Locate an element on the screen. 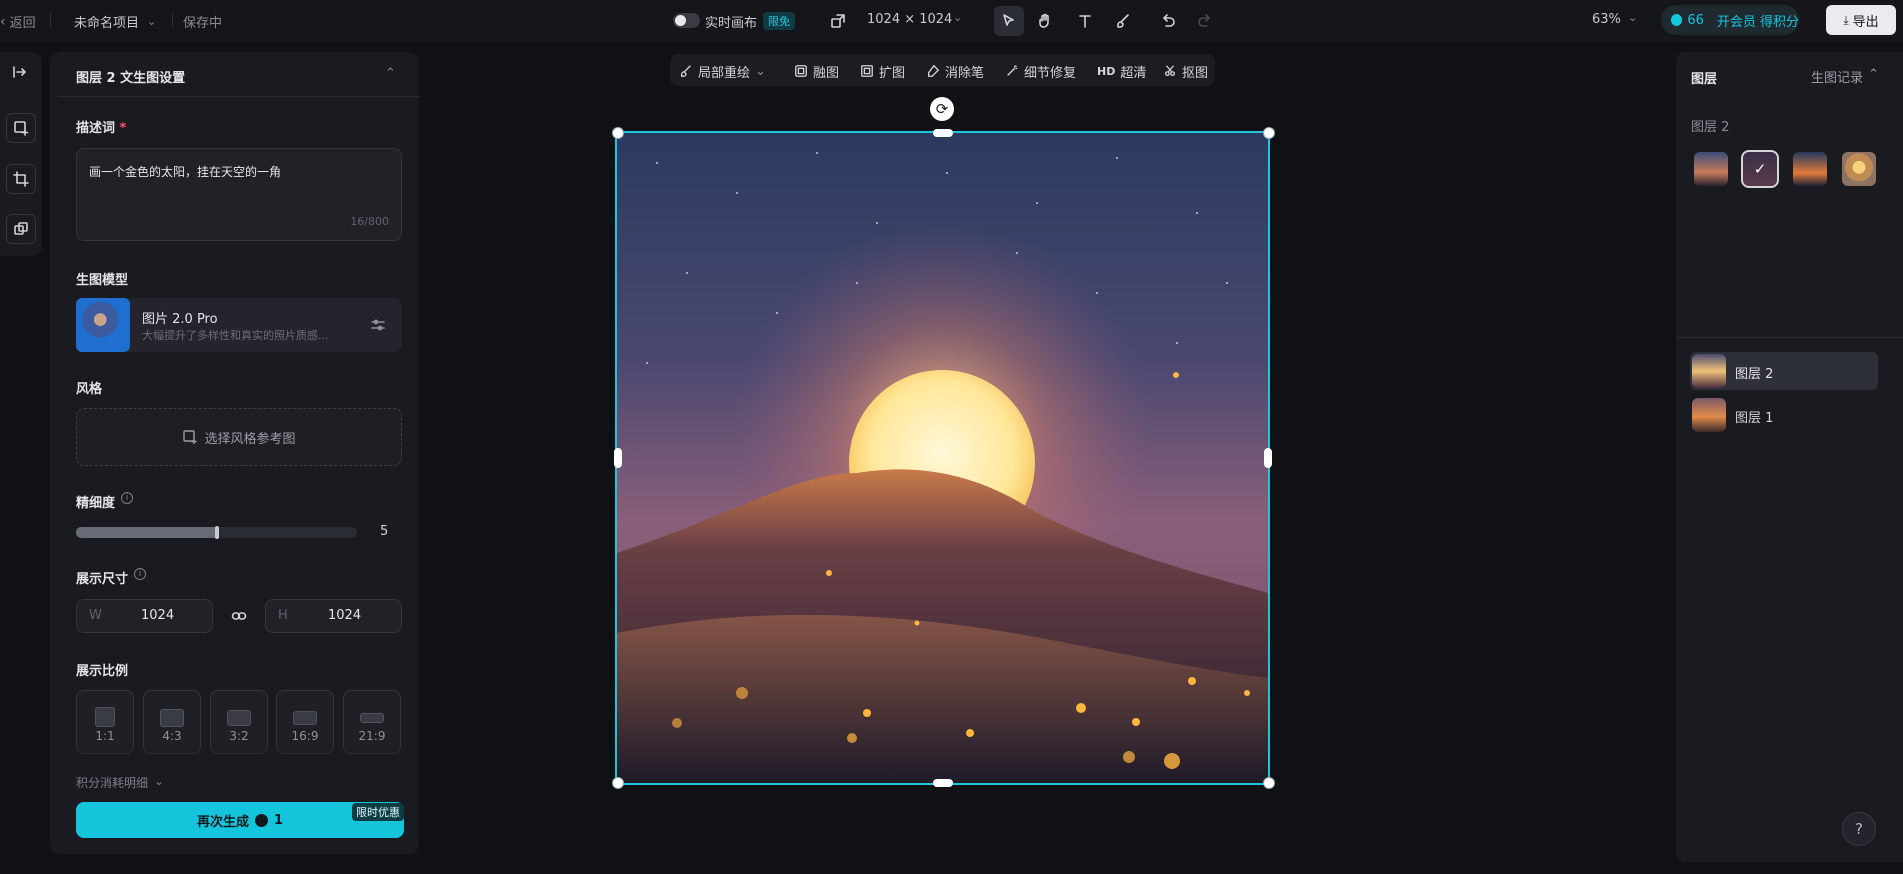 The image size is (1903, 874). detail-slider is located at coordinates (216, 532).